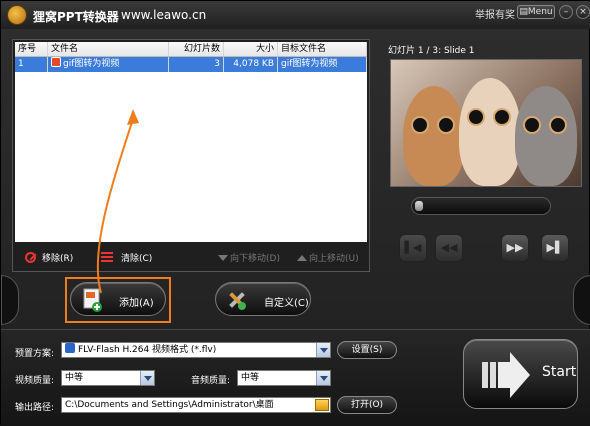 The image size is (590, 426). What do you see at coordinates (35, 381) in the screenshot?
I see `video-quality-label: 视频质量:` at bounding box center [35, 381].